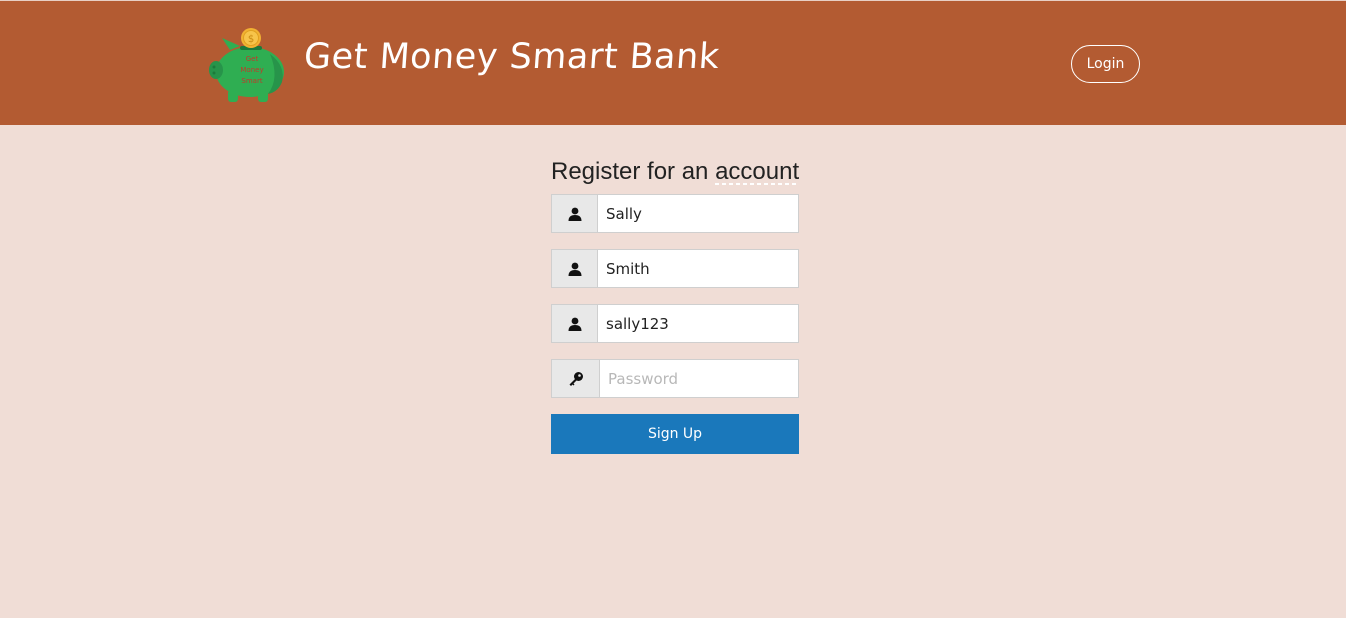 Image resolution: width=1346 pixels, height=618 pixels. Describe the element at coordinates (699, 378) in the screenshot. I see `password-input` at that location.